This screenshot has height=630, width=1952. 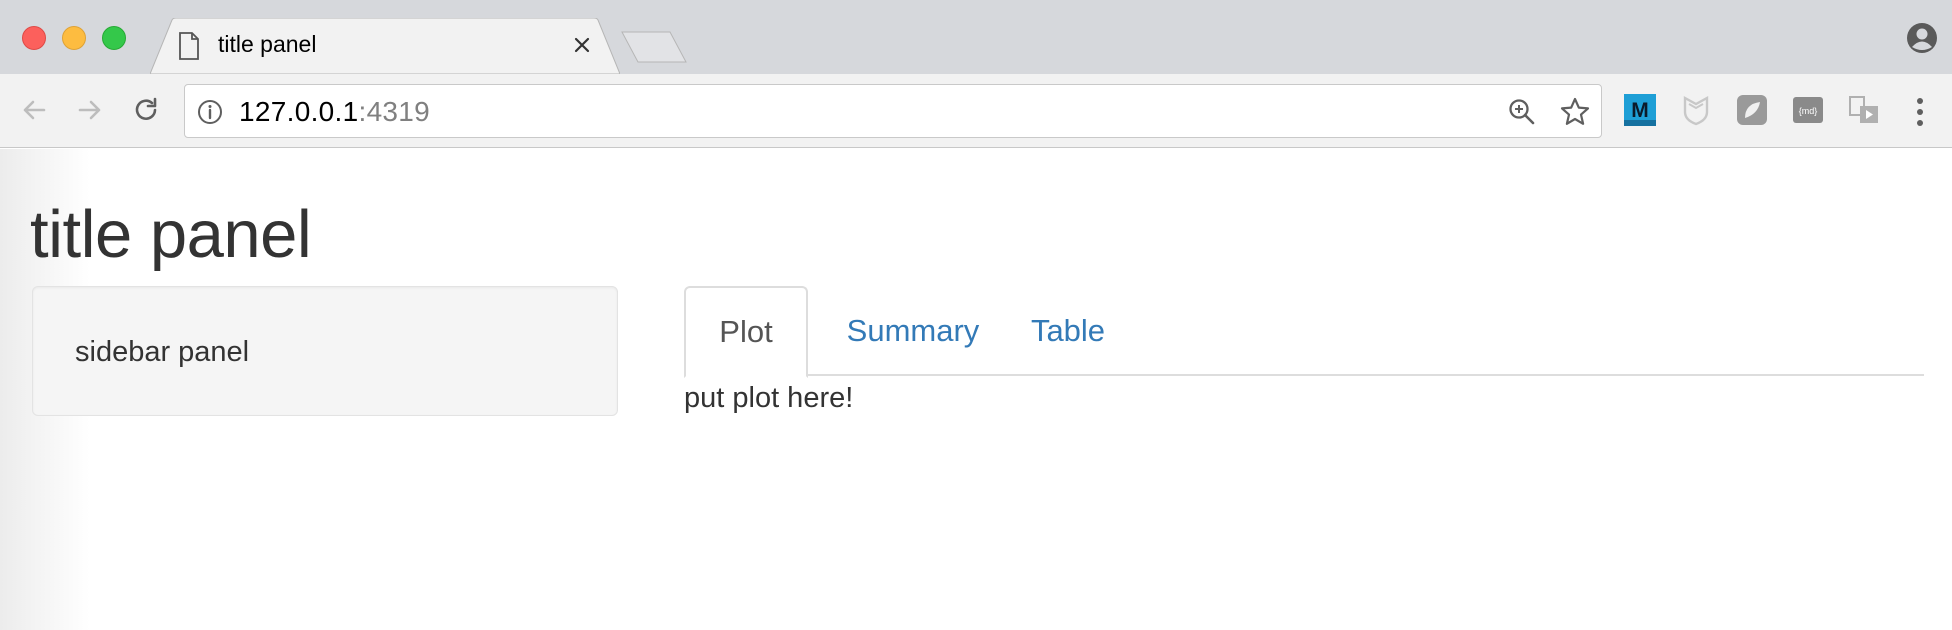 What do you see at coordinates (654, 47) in the screenshot?
I see `new-tab-button` at bounding box center [654, 47].